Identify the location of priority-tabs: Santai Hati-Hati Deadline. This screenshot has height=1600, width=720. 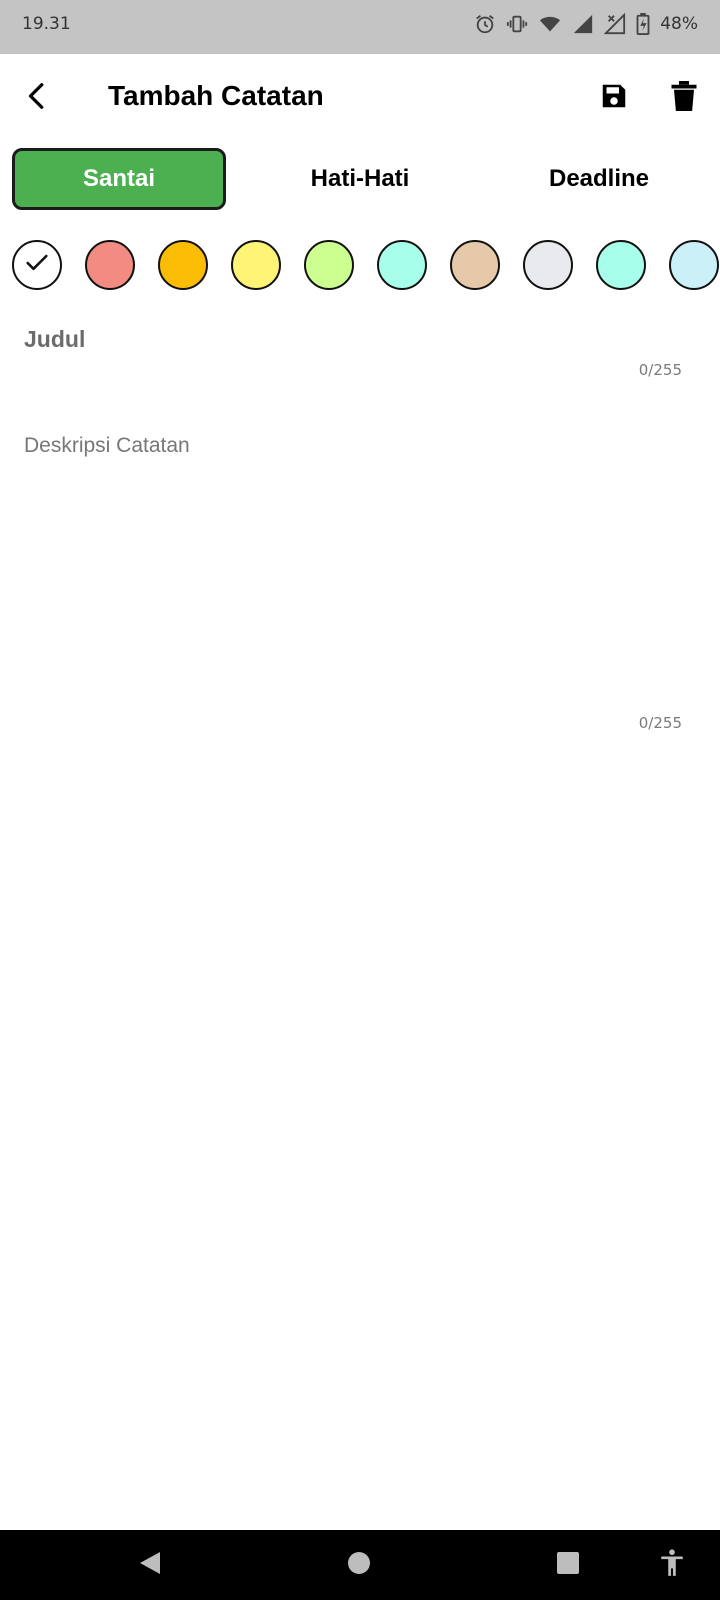
(360, 182).